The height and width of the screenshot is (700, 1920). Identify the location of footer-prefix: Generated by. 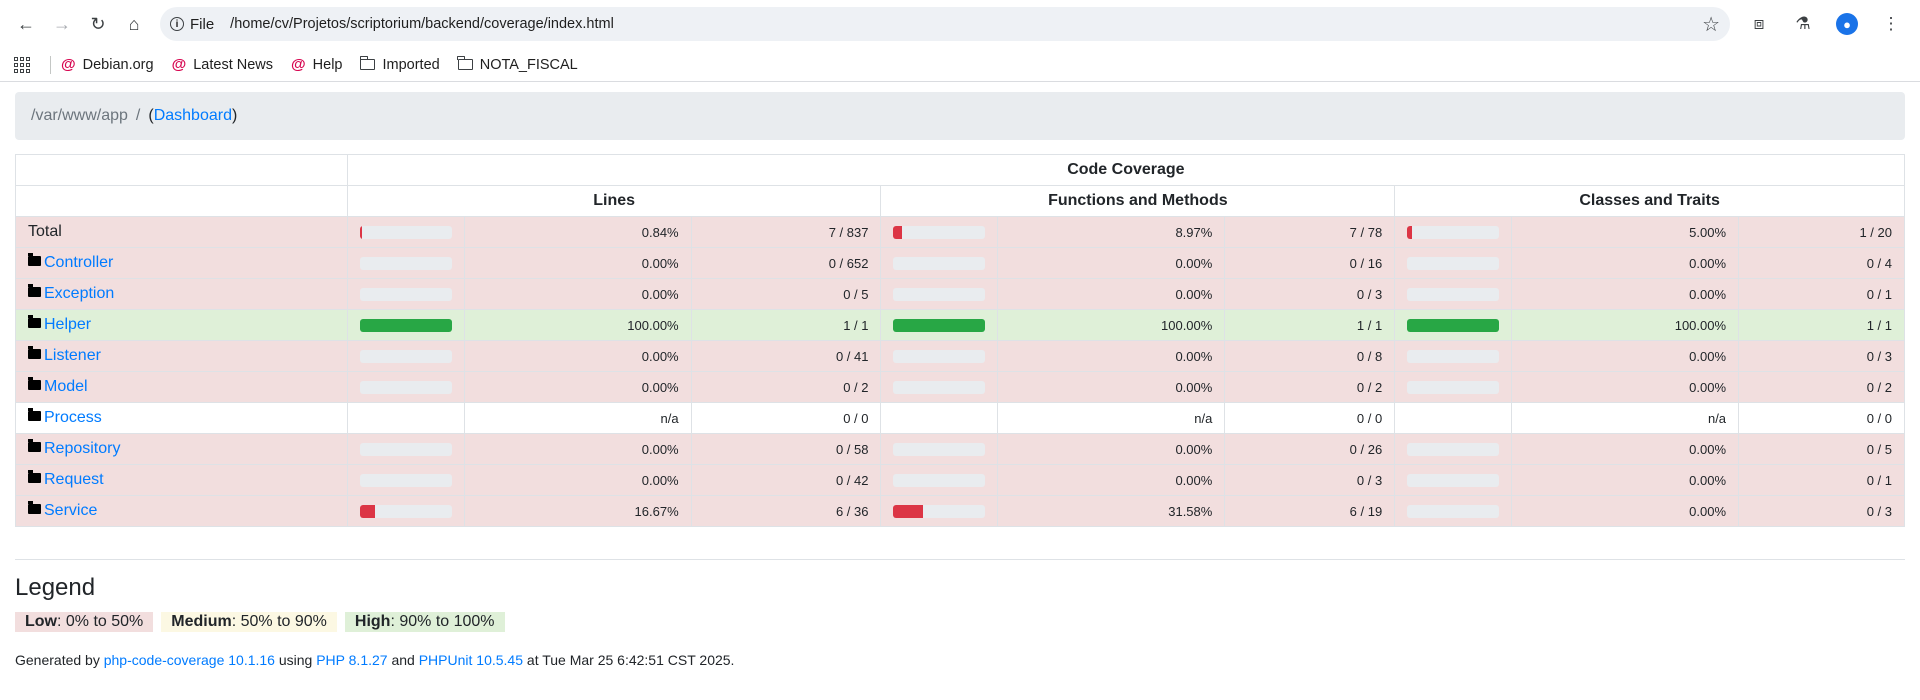
(59, 660).